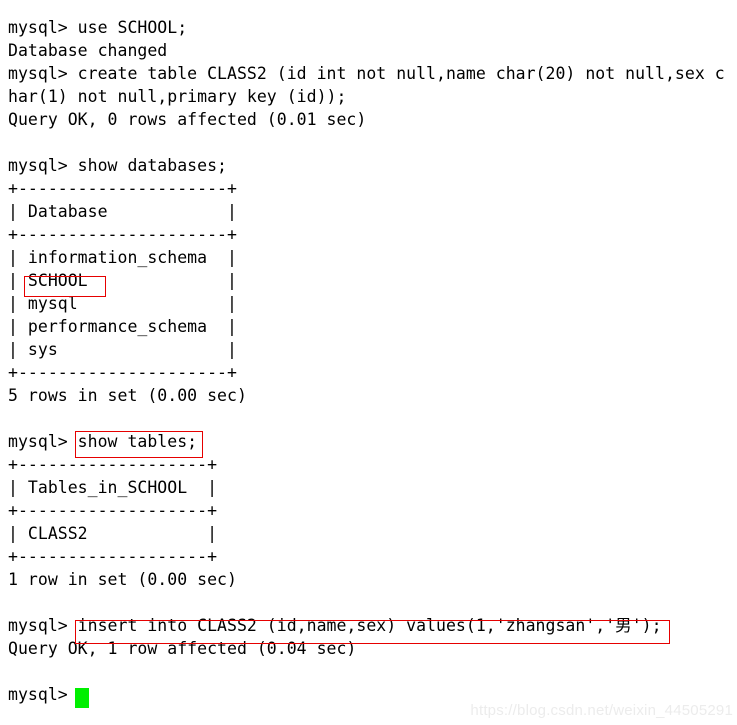  I want to click on terminal-line: | sys |, so click(122, 349).